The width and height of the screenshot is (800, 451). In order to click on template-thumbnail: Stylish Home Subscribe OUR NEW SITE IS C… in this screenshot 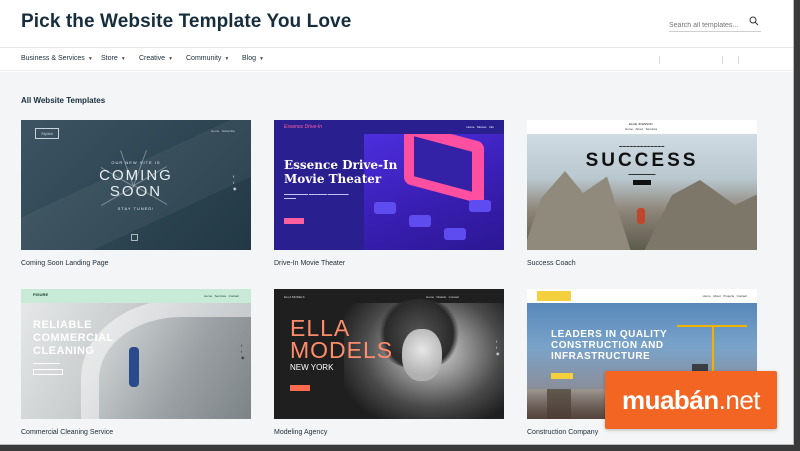, I will do `click(136, 185)`.